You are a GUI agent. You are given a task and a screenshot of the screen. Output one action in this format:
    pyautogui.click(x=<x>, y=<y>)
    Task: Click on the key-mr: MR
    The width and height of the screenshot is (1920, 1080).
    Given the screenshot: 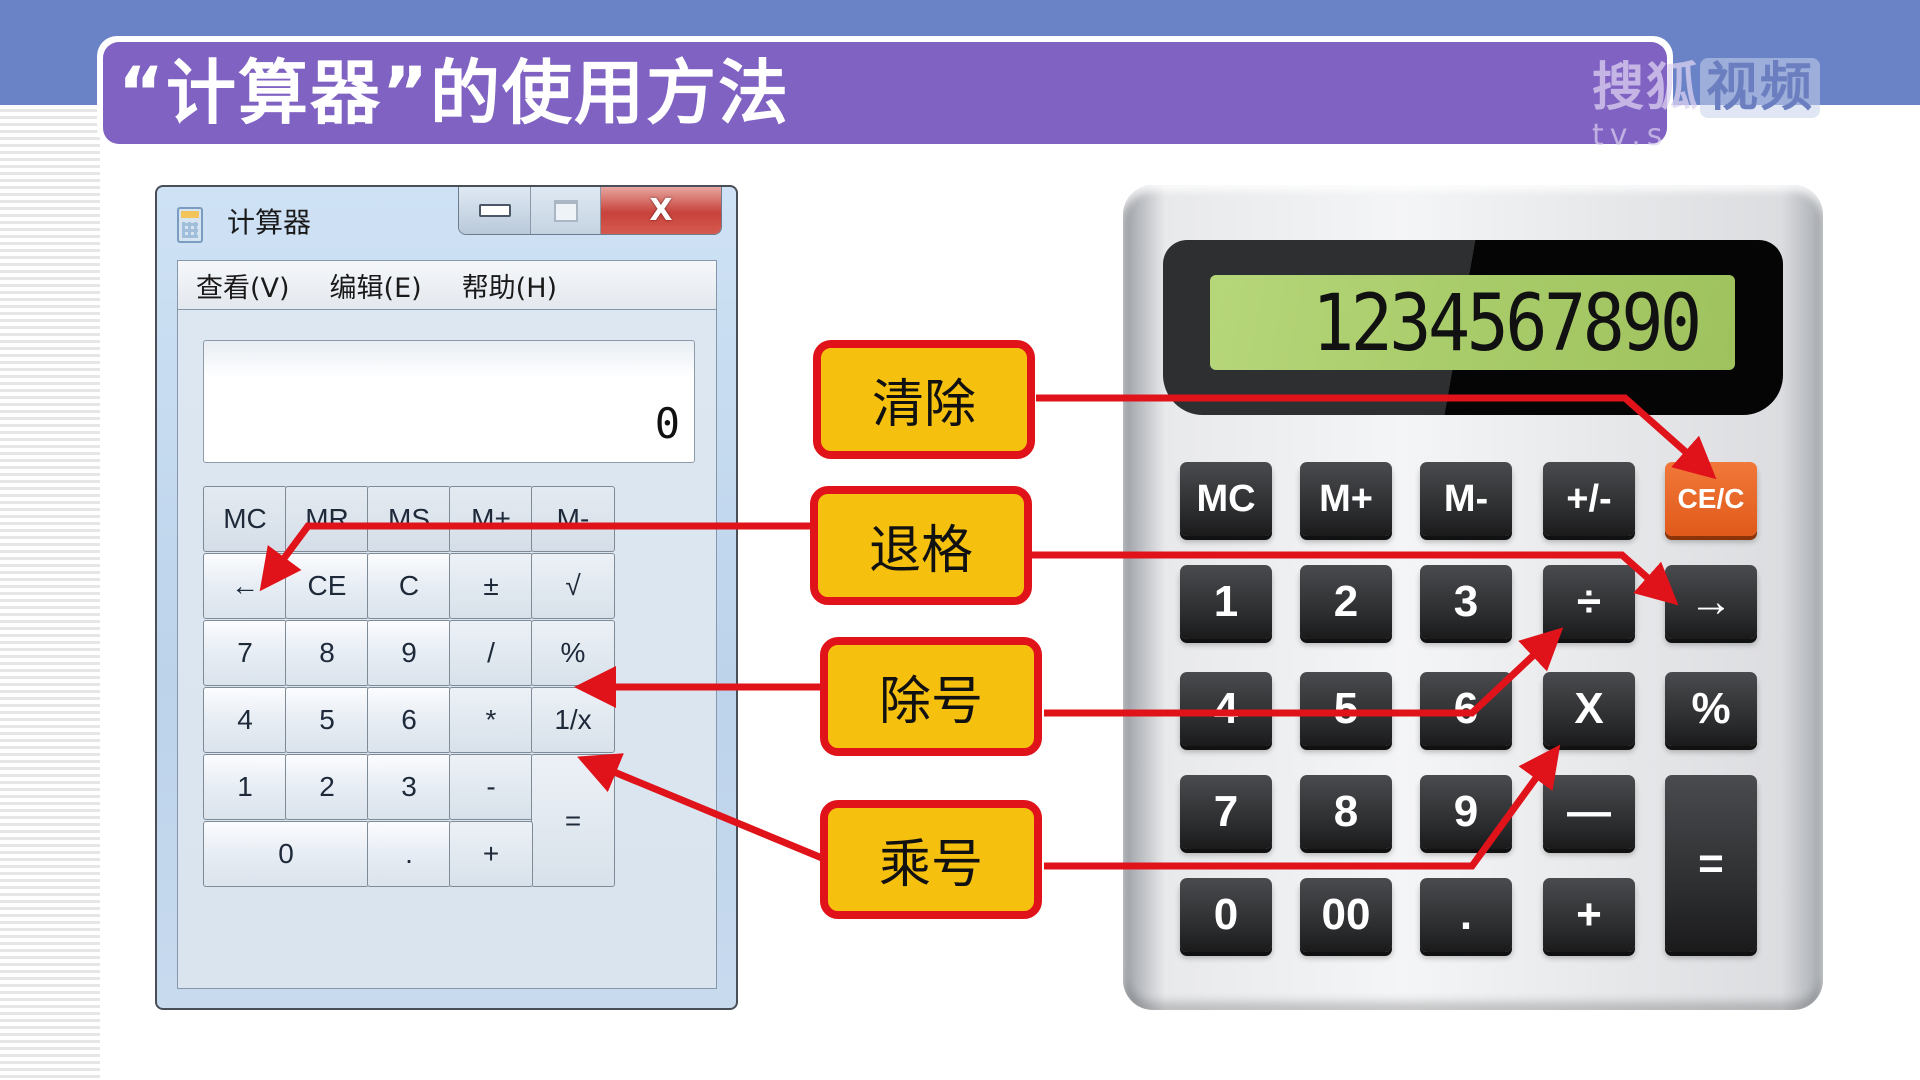 What is the action you would take?
    pyautogui.click(x=327, y=519)
    